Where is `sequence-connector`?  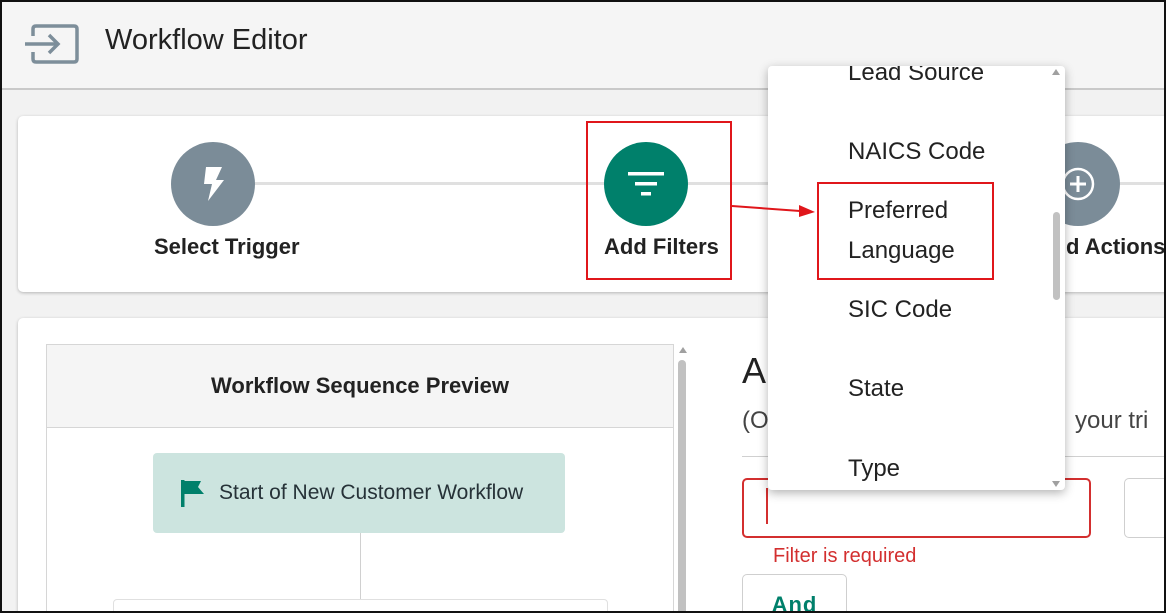
sequence-connector is located at coordinates (360, 567).